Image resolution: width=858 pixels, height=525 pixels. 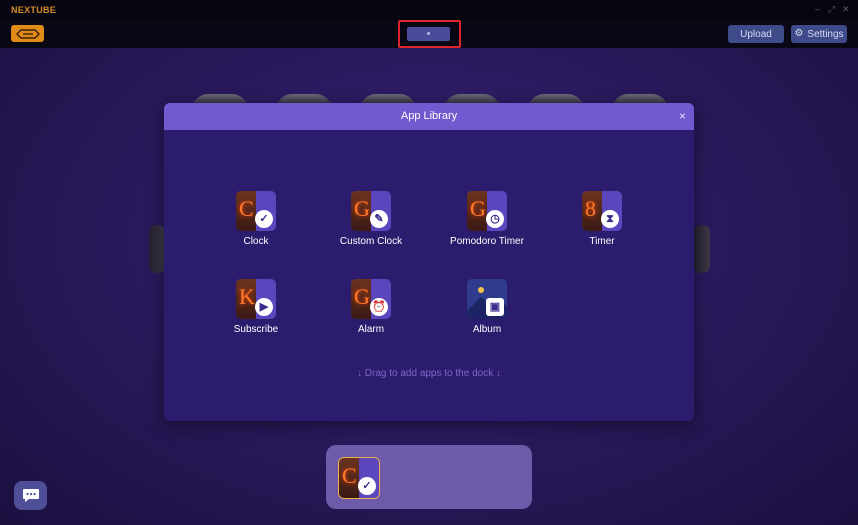 I want to click on title-bar: NEXTUBE – ⤢ ✕, so click(x=429, y=10).